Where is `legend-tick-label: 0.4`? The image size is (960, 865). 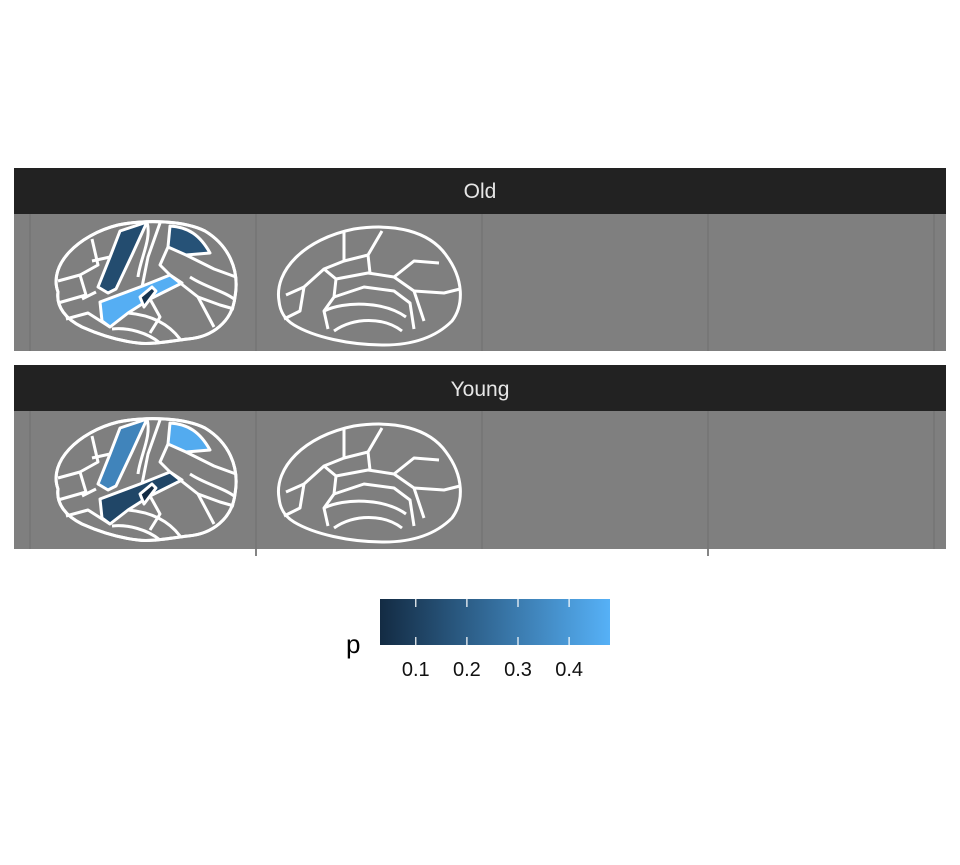 legend-tick-label: 0.4 is located at coordinates (569, 670).